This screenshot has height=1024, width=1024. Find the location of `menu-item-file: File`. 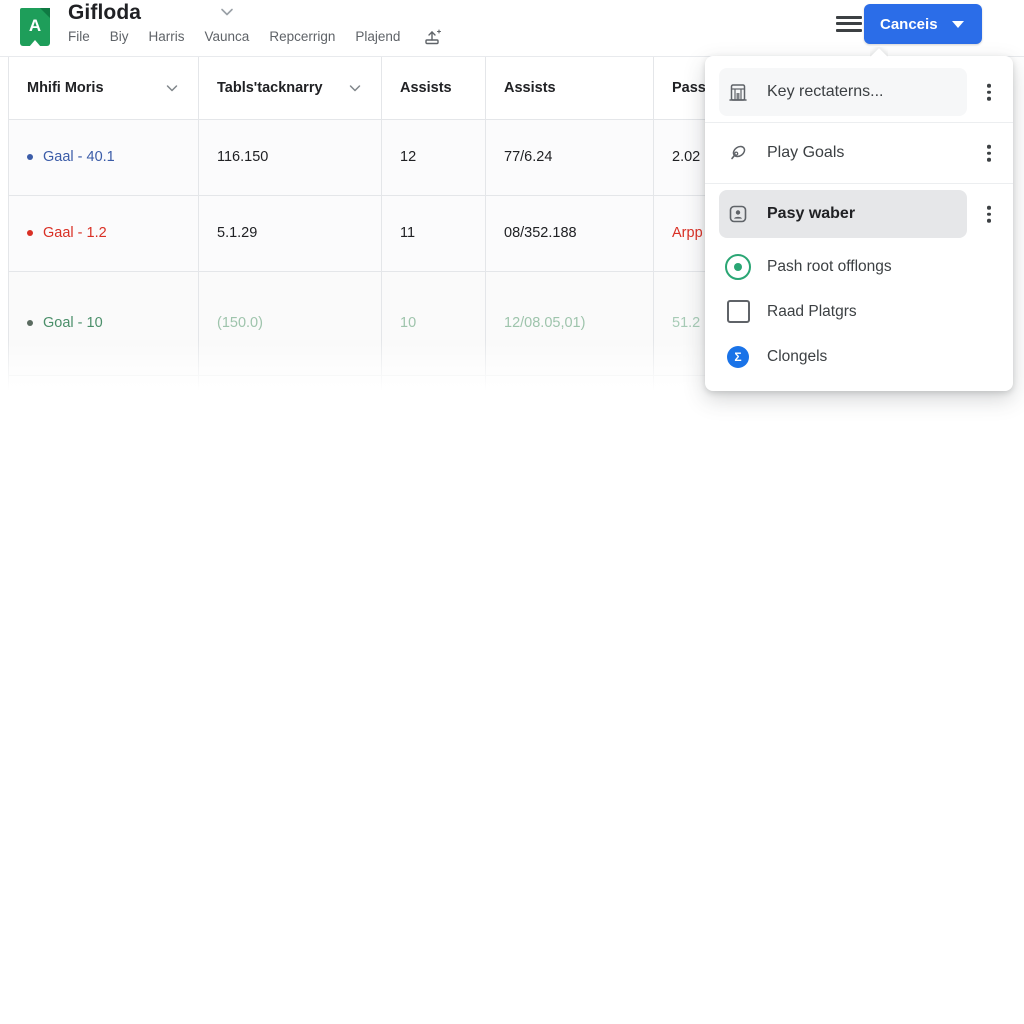

menu-item-file: File is located at coordinates (84, 37).